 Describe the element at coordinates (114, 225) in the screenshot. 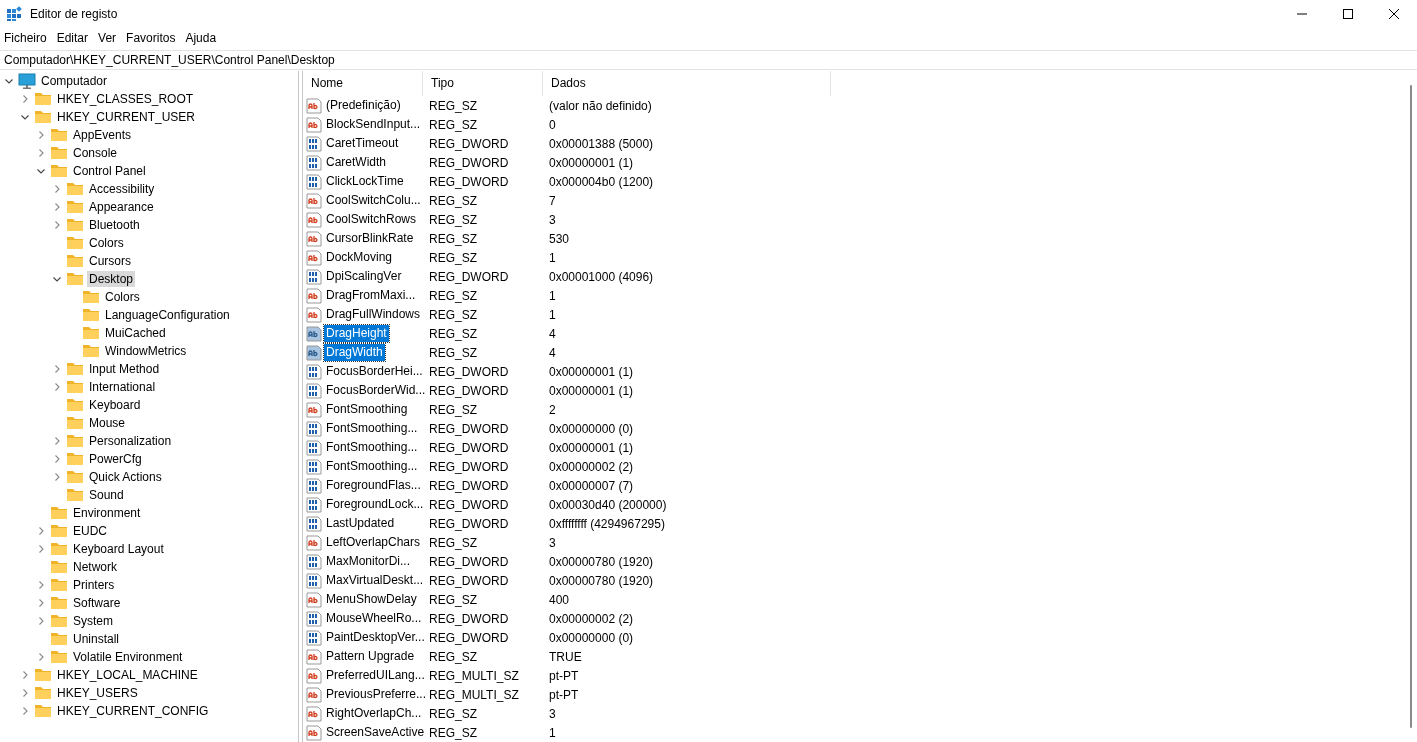

I see `tree-item: Bluetooth` at that location.